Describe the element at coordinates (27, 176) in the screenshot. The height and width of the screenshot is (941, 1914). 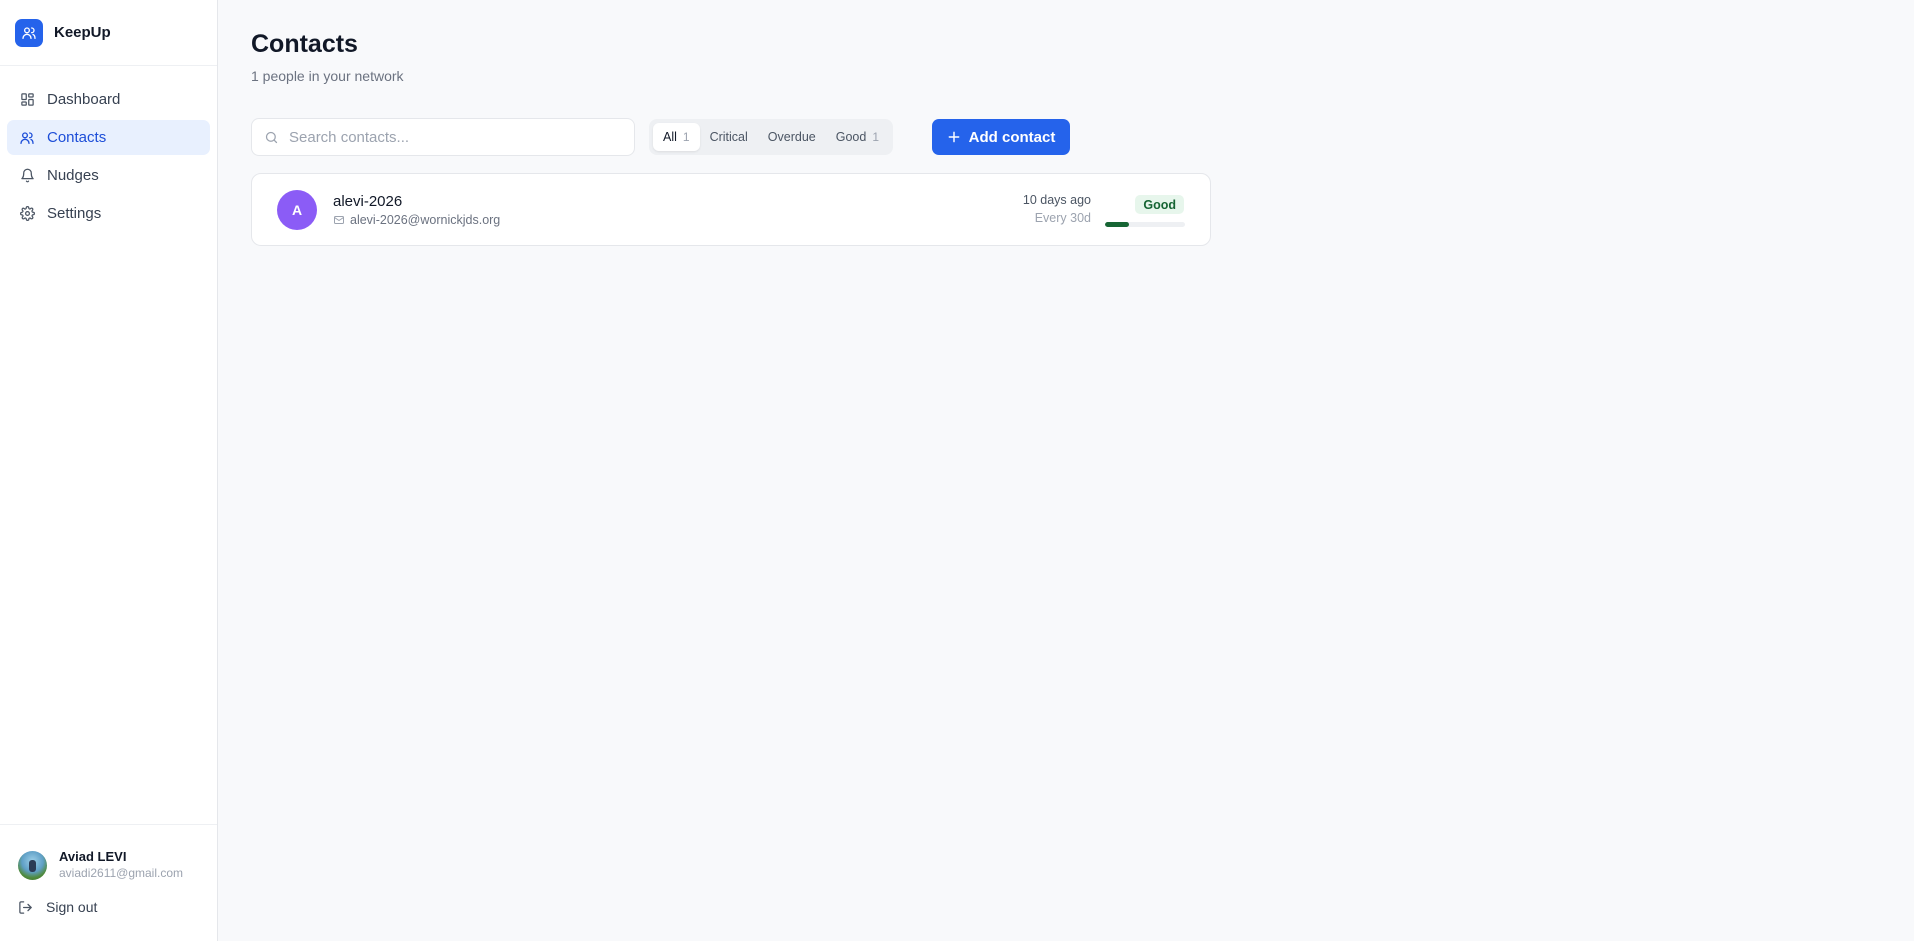
I see `bell-icon` at that location.